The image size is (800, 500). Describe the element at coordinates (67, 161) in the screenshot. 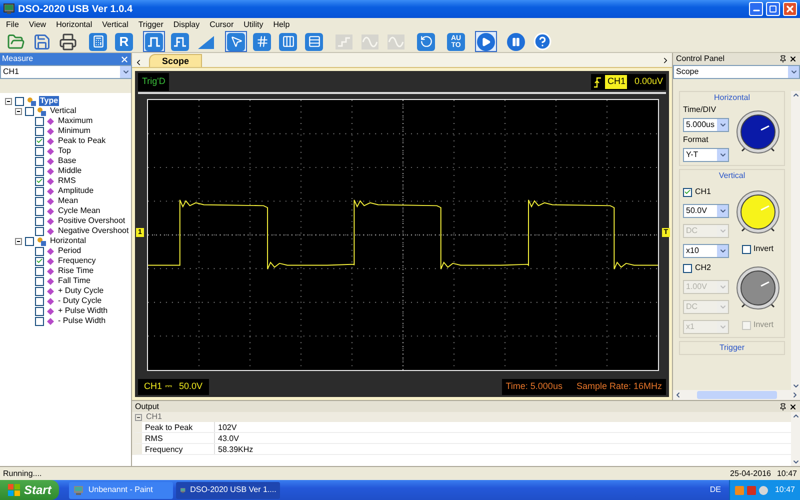

I see `tree-item: Base` at that location.